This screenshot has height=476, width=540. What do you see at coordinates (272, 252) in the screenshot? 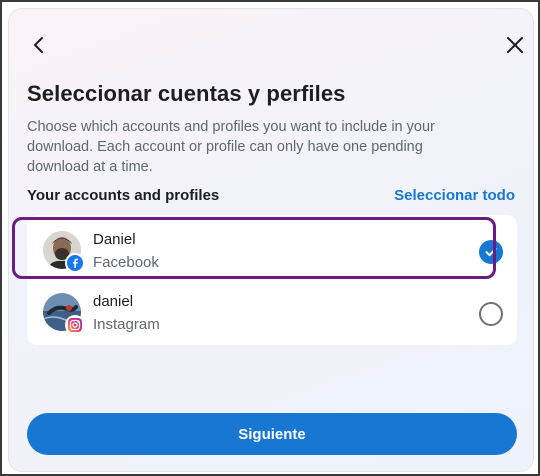
I see `account-row-facebook: Daniel Facebook` at bounding box center [272, 252].